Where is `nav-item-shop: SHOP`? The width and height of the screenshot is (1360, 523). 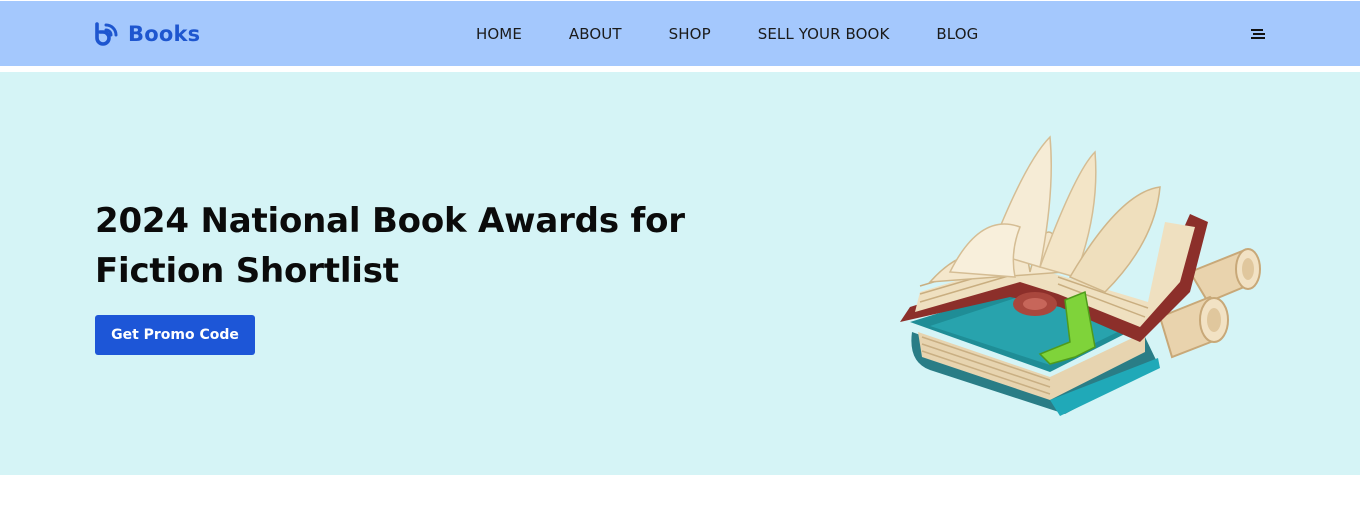
nav-item-shop: SHOP is located at coordinates (690, 34).